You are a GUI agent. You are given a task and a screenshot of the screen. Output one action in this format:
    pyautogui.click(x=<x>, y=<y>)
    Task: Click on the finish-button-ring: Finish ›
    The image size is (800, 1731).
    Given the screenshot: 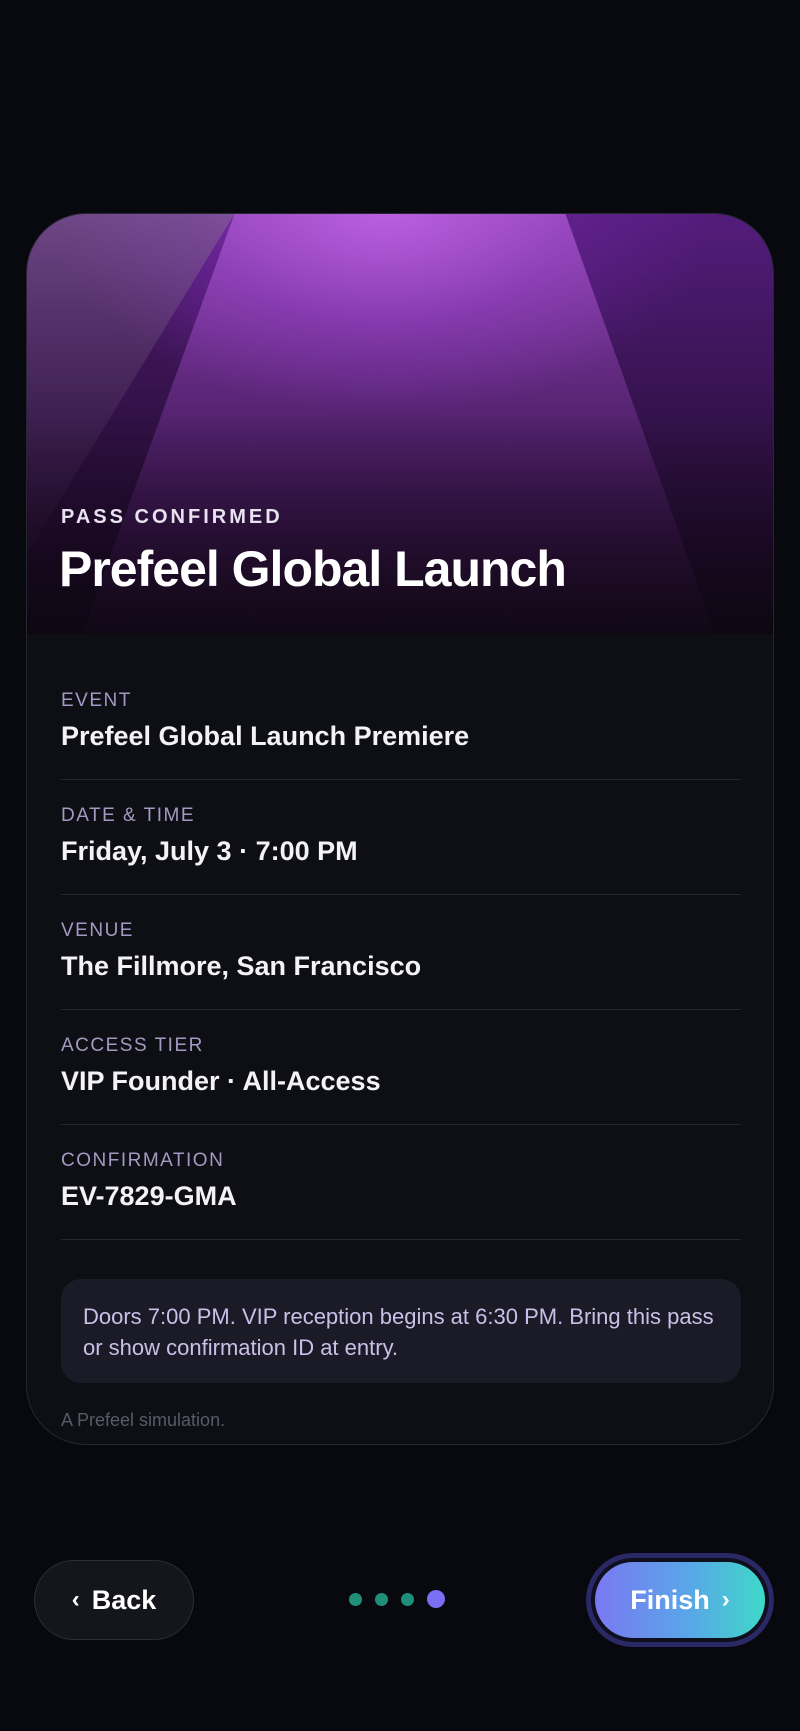 What is the action you would take?
    pyautogui.click(x=680, y=1600)
    